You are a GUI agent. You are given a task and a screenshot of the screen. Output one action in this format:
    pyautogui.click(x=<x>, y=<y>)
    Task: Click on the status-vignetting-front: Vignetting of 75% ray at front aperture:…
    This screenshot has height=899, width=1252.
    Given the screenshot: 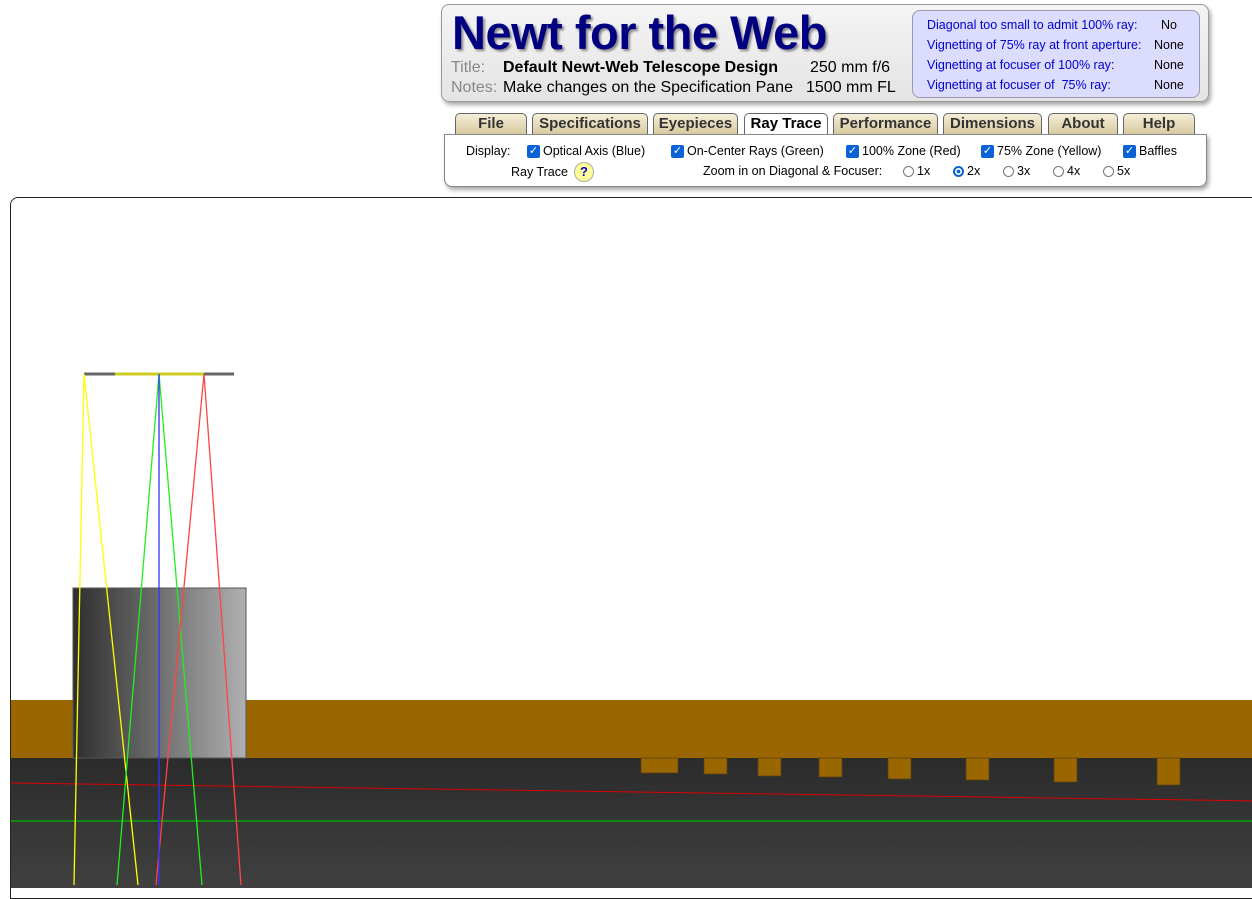 What is the action you would take?
    pyautogui.click(x=1055, y=45)
    